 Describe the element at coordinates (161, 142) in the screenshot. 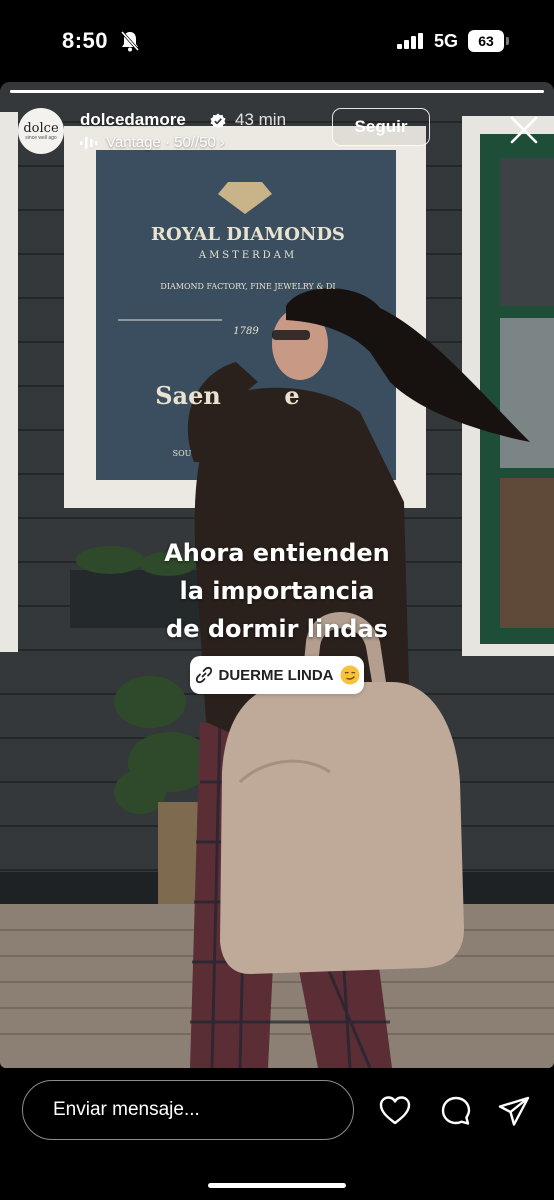

I see `music-label: Vantage · 50//50` at that location.